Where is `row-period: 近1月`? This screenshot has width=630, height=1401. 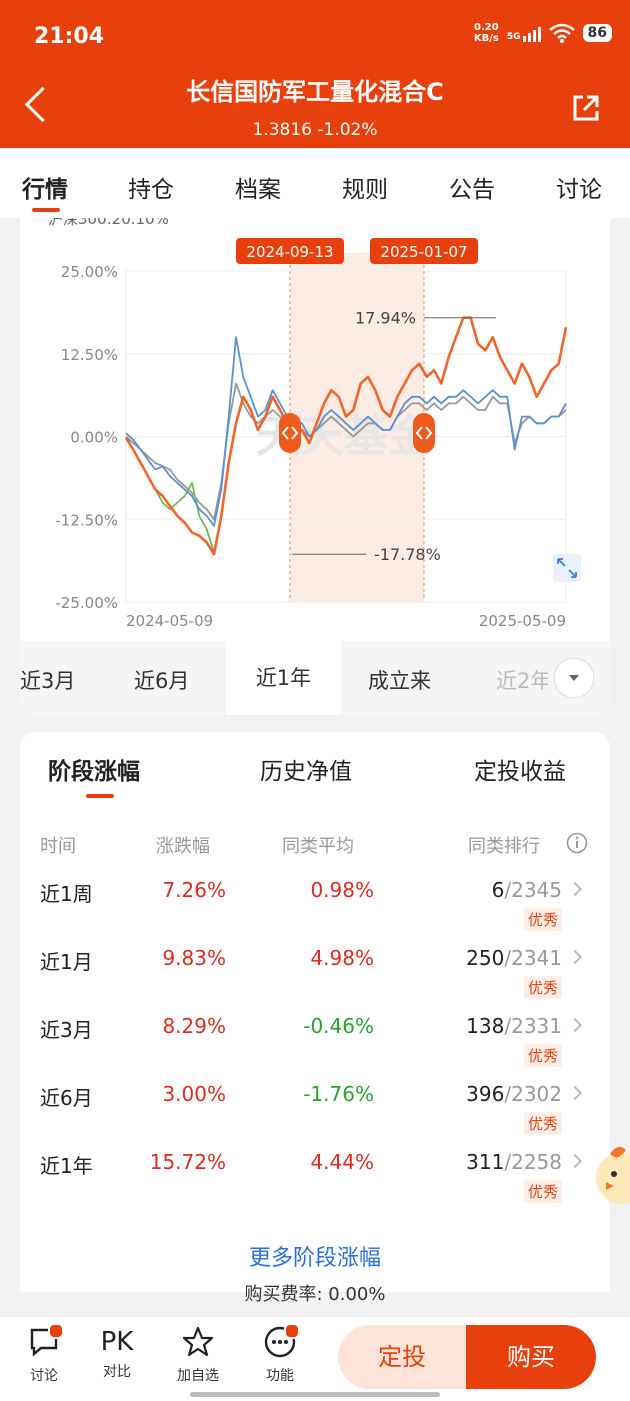 row-period: 近1月 is located at coordinates (66, 962).